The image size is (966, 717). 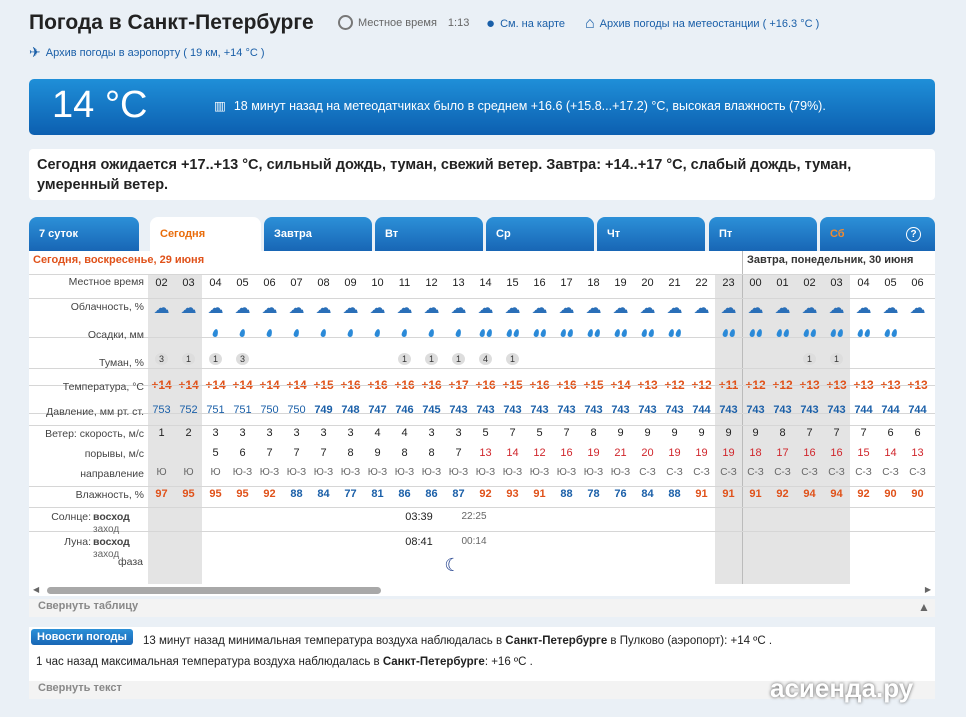 What do you see at coordinates (917, 494) in the screenshot?
I see `humidity-cell: 90` at bounding box center [917, 494].